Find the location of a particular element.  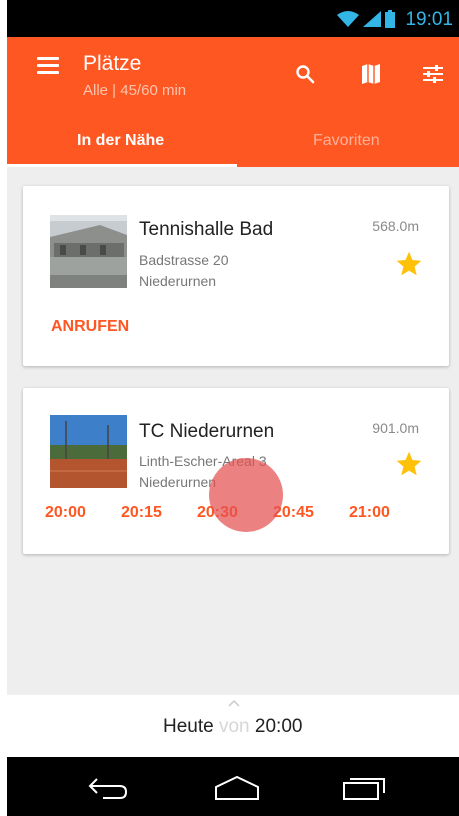

day-time-label: Heute von 20:00 is located at coordinates (232, 727).